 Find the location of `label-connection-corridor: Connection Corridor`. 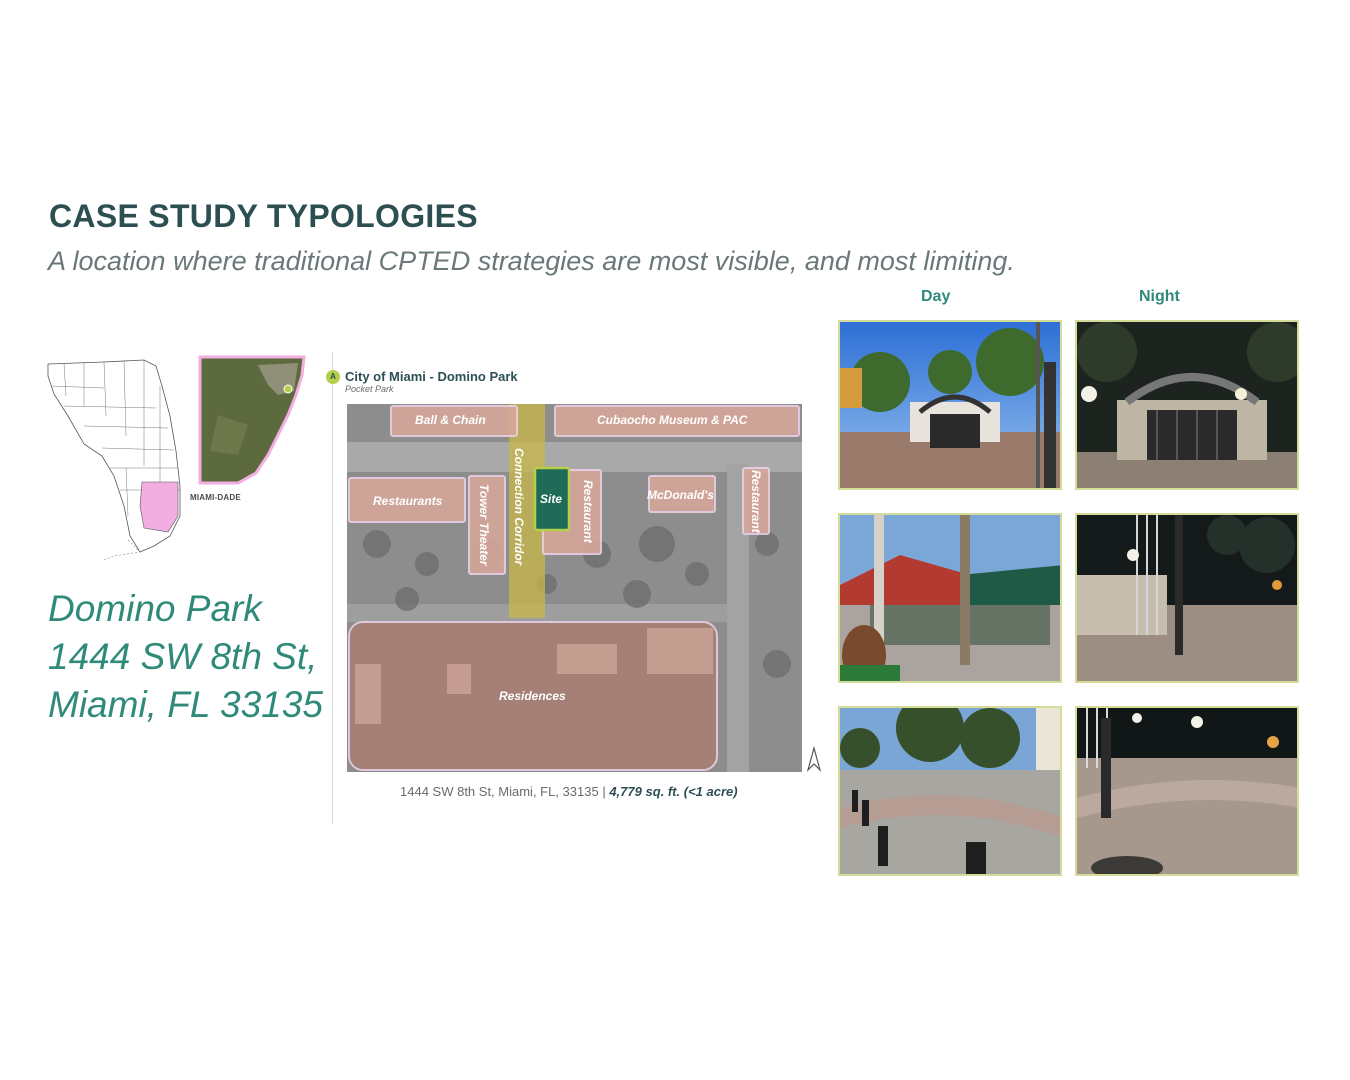

label-connection-corridor: Connection Corridor is located at coordinates (519, 507).